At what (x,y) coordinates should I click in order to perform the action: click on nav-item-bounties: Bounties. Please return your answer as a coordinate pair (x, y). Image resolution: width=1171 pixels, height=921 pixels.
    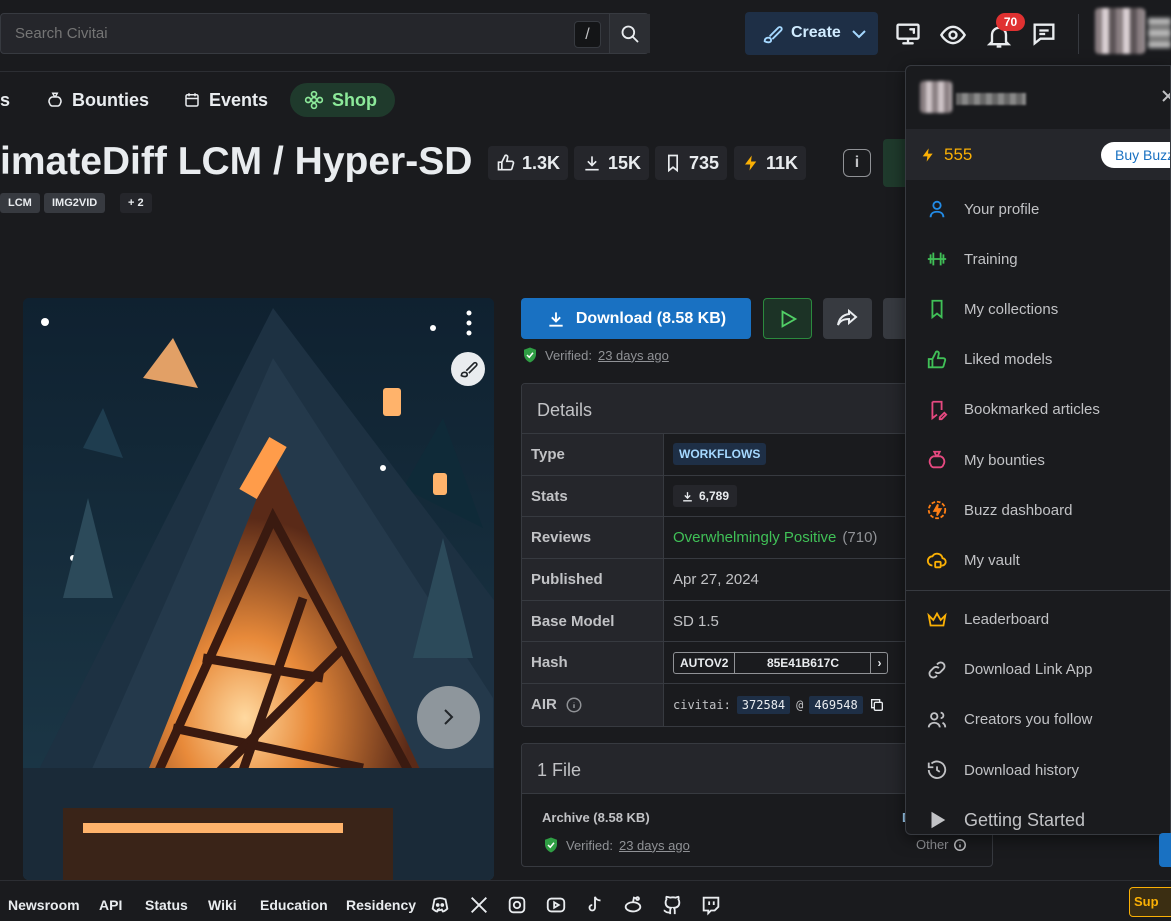
    Looking at the image, I should click on (97, 100).